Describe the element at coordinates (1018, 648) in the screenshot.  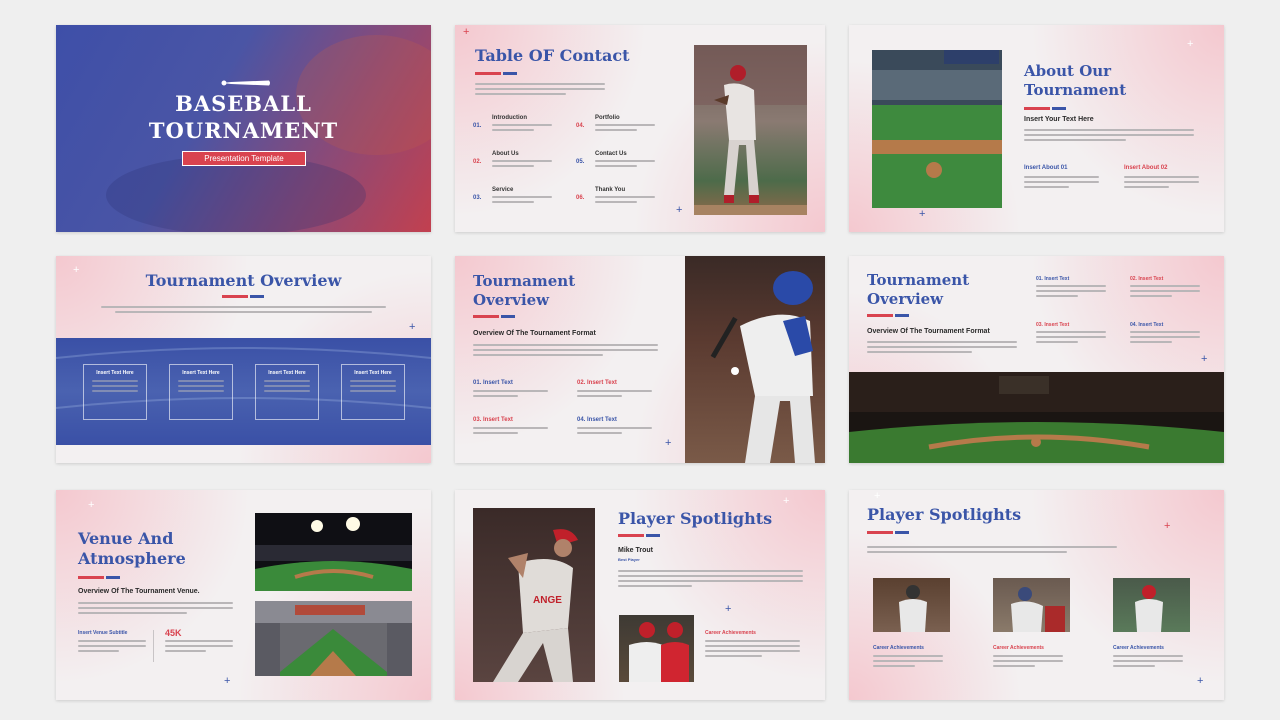
I see `card-2-label: Career Achievements` at that location.